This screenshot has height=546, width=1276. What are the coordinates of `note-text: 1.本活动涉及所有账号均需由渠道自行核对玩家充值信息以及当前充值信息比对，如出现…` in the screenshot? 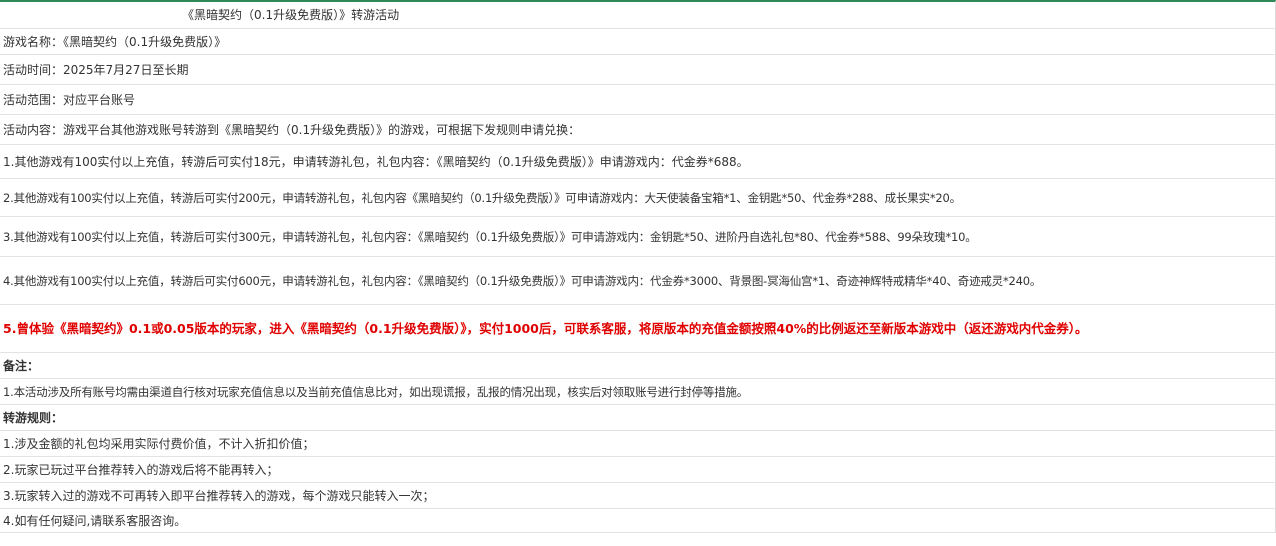 It's located at (376, 391).